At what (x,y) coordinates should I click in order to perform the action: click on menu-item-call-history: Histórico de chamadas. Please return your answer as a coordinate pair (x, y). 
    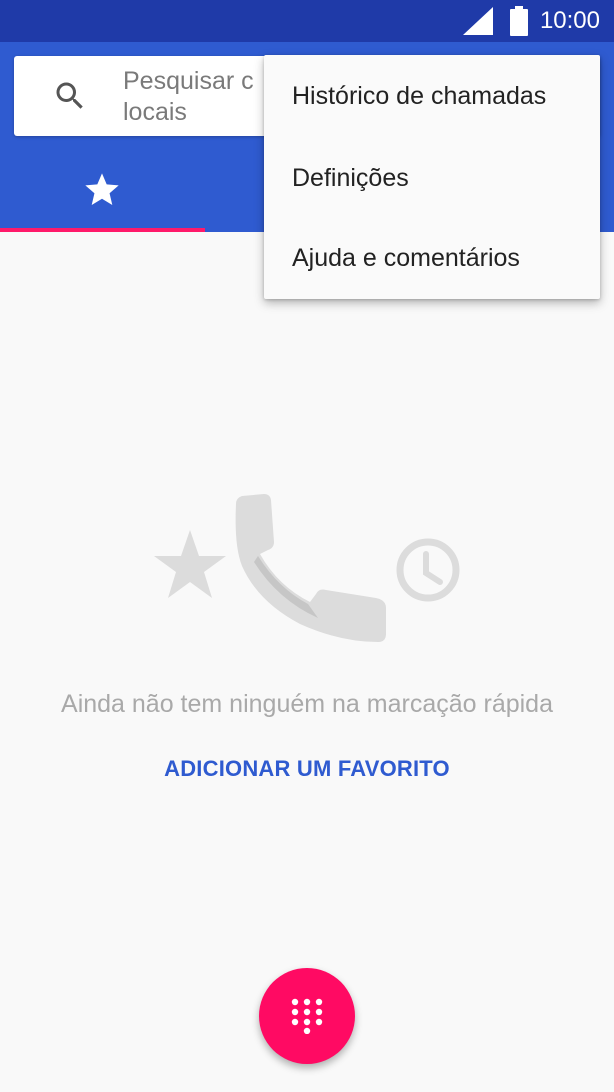
    Looking at the image, I should click on (432, 96).